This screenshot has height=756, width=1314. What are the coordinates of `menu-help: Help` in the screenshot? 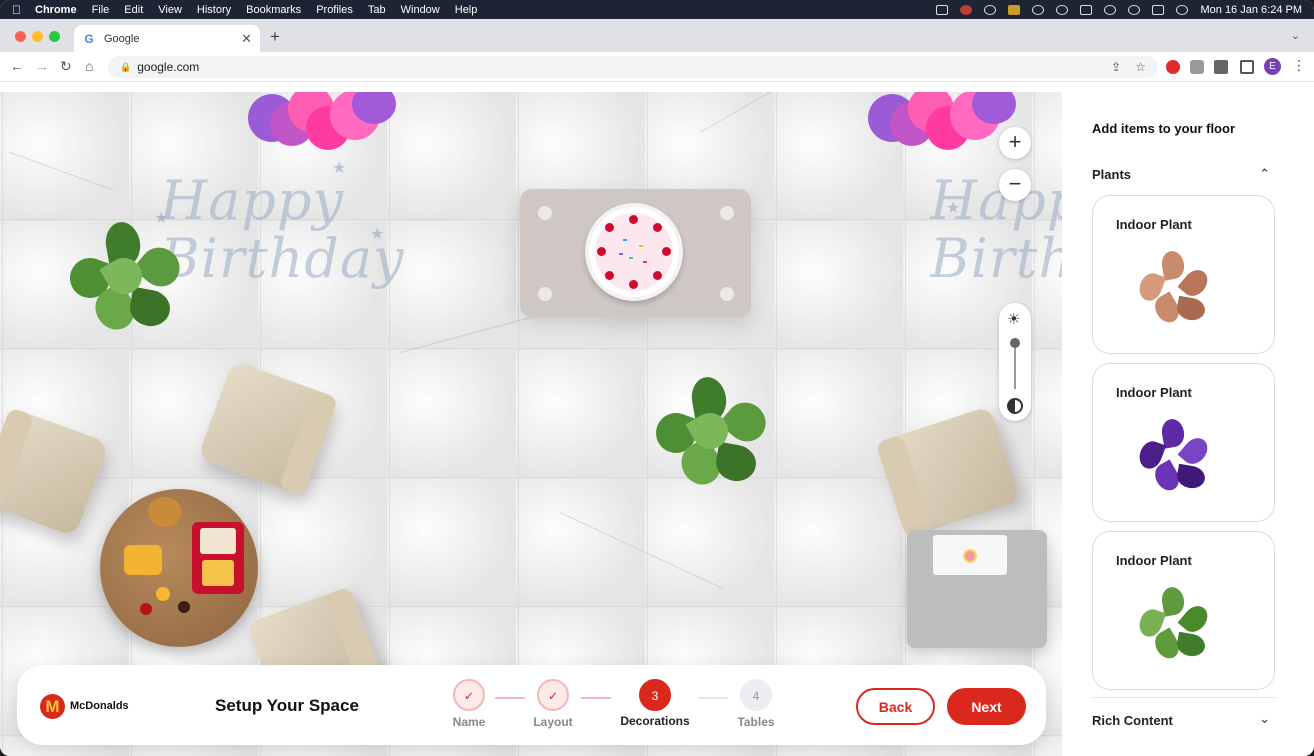 It's located at (466, 10).